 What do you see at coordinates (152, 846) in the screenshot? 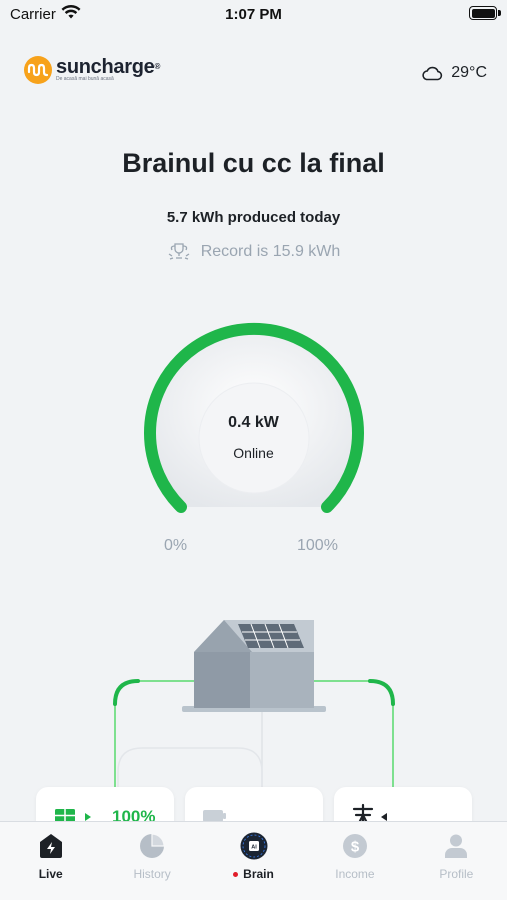
I see `pie-chart-icon` at bounding box center [152, 846].